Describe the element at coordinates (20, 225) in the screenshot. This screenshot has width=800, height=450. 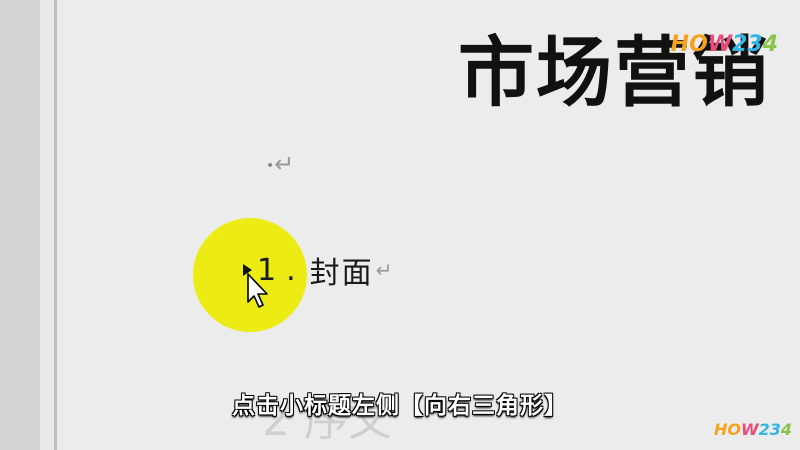
I see `left-margin` at that location.